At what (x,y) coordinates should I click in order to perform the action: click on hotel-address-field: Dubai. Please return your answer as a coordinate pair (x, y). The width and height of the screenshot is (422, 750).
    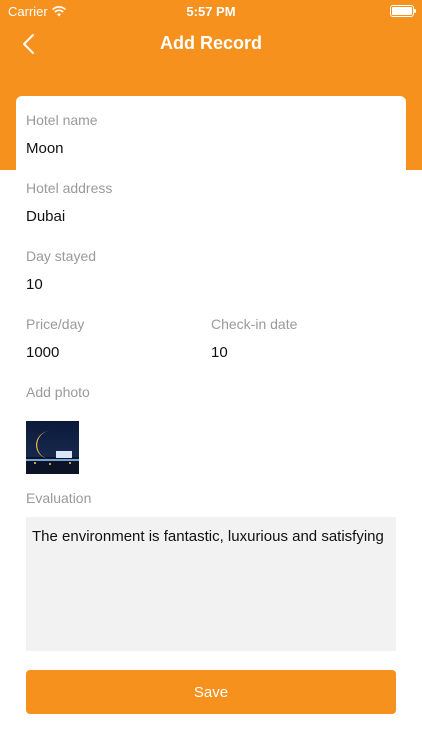
    Looking at the image, I should click on (45, 216).